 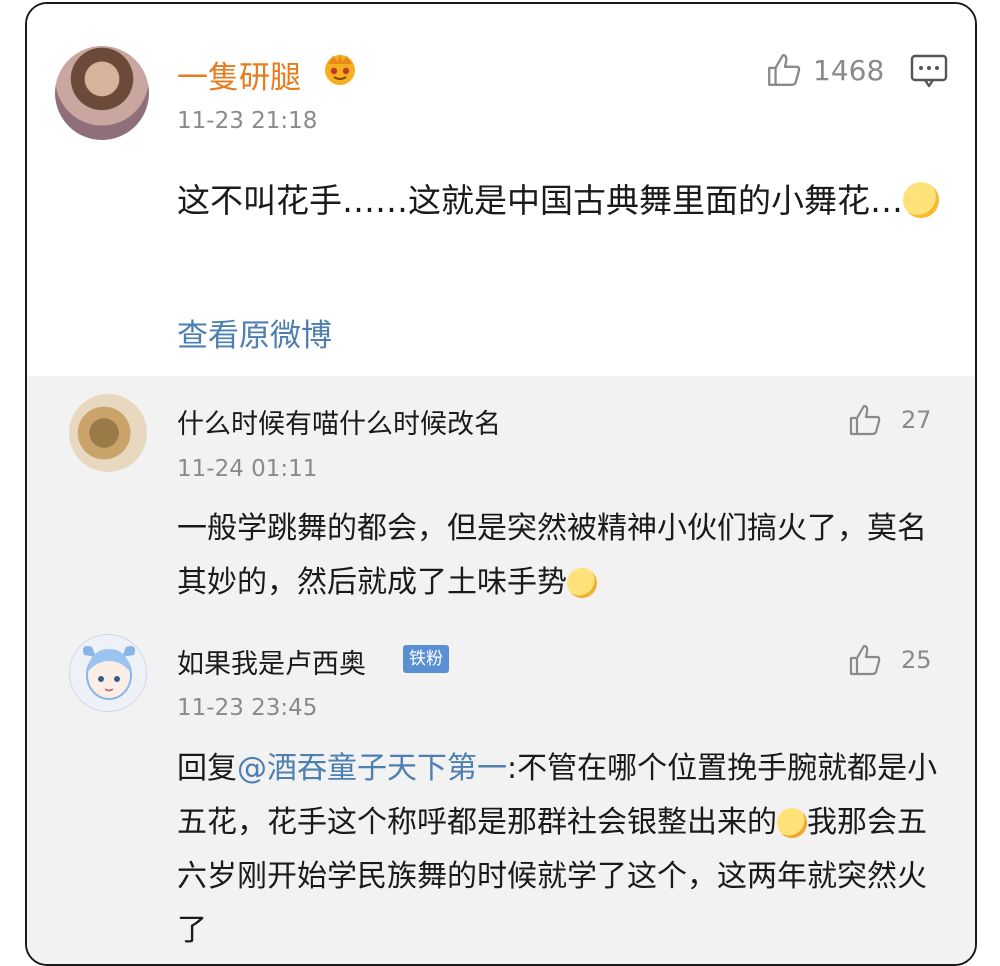 I want to click on like-count: 25, so click(x=916, y=660).